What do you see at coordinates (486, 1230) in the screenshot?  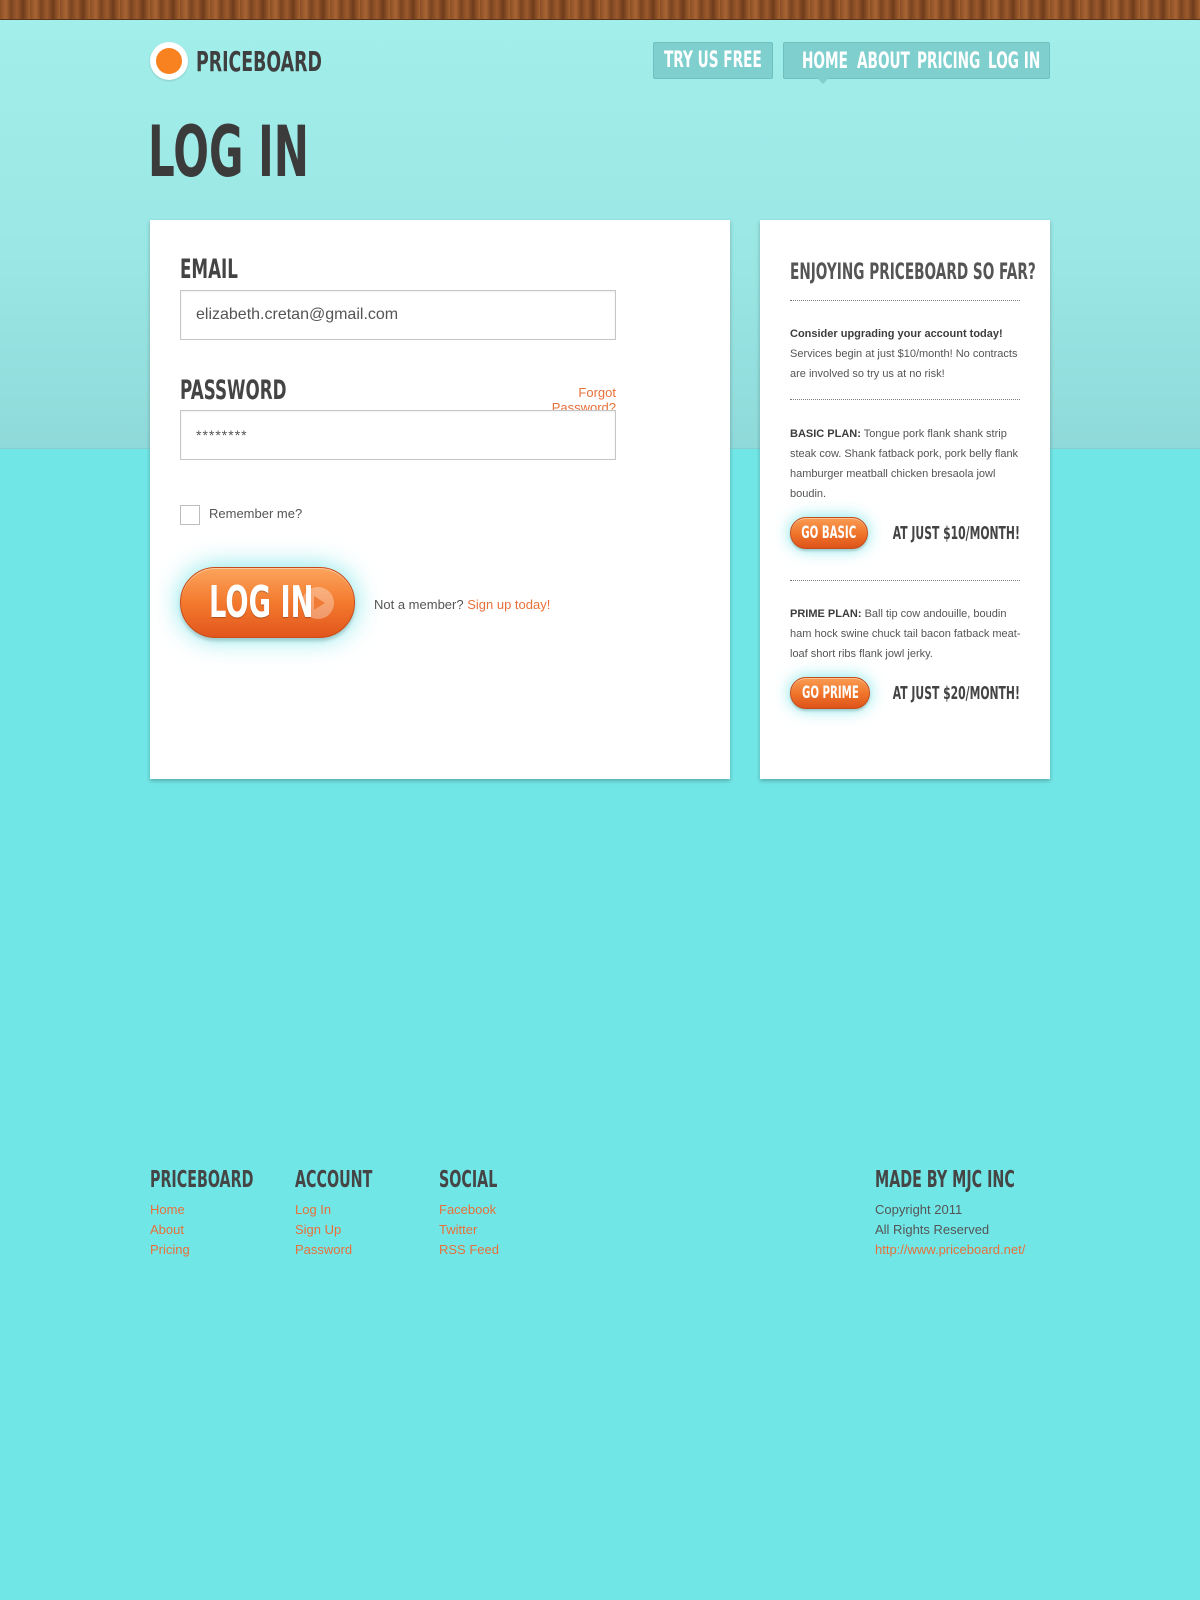 I see `footer-link-twitter: Twitter` at bounding box center [486, 1230].